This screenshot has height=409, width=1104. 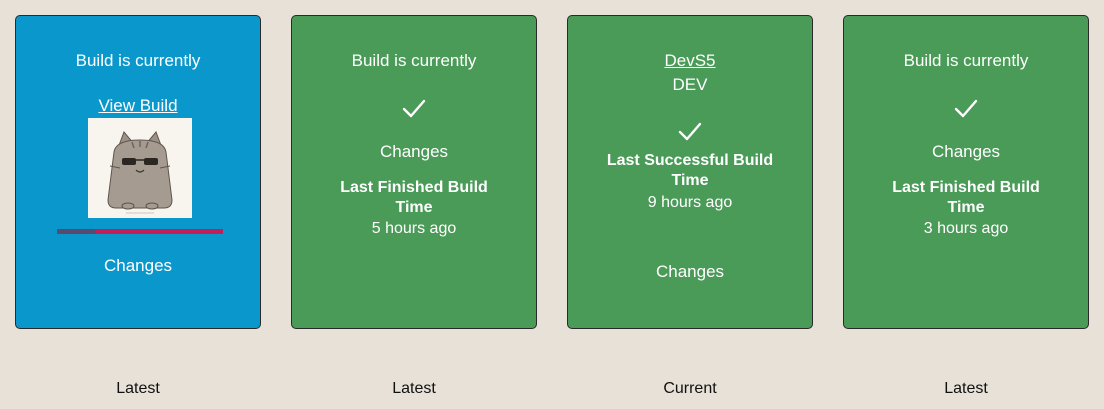 What do you see at coordinates (414, 228) in the screenshot?
I see `build-time-ago: 5 hours ago` at bounding box center [414, 228].